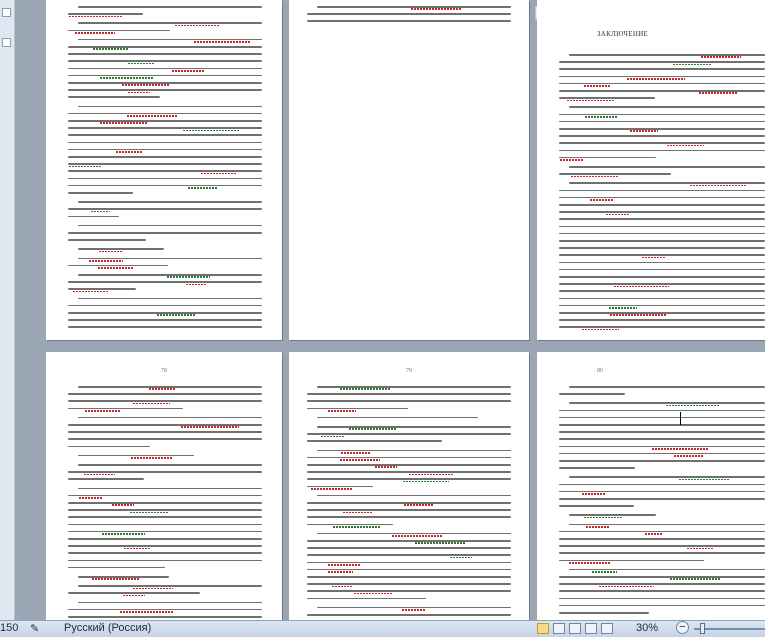 This screenshot has width=765, height=637. I want to click on document-page: 78, so click(164, 486).